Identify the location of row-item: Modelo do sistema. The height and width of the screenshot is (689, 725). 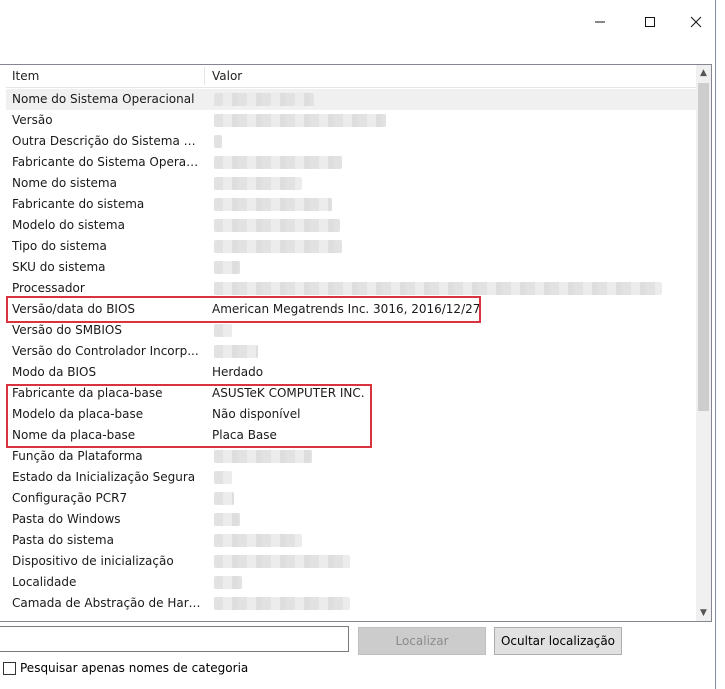
(68, 225).